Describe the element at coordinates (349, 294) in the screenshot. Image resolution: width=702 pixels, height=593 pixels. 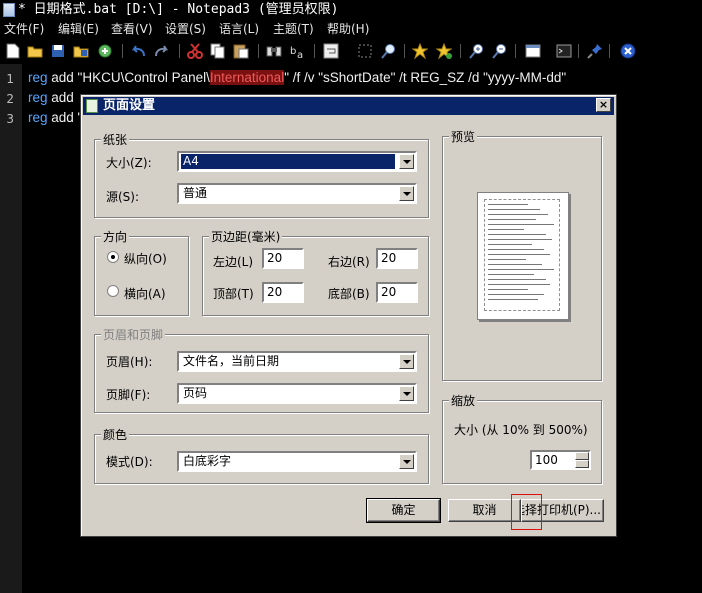
I see `bottom-margin-label: 底部(B)` at that location.